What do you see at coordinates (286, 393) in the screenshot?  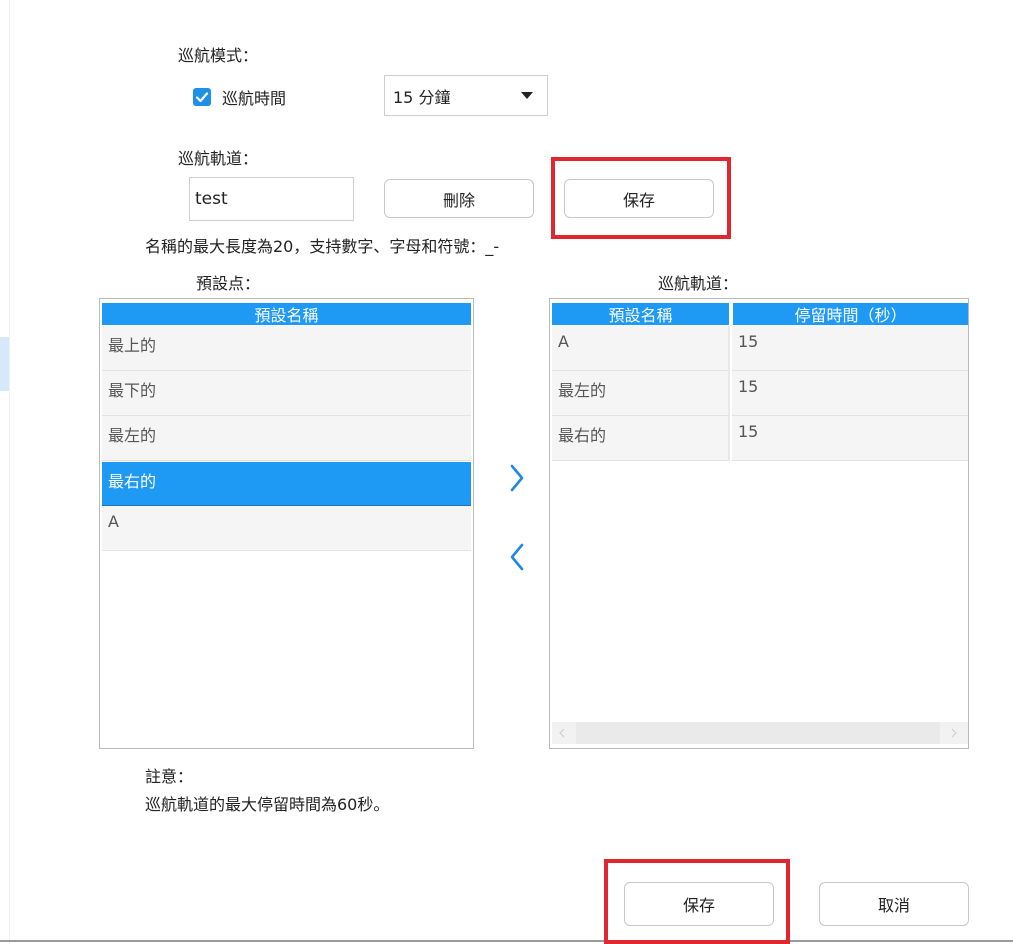 I see `preset-item: 最下的` at bounding box center [286, 393].